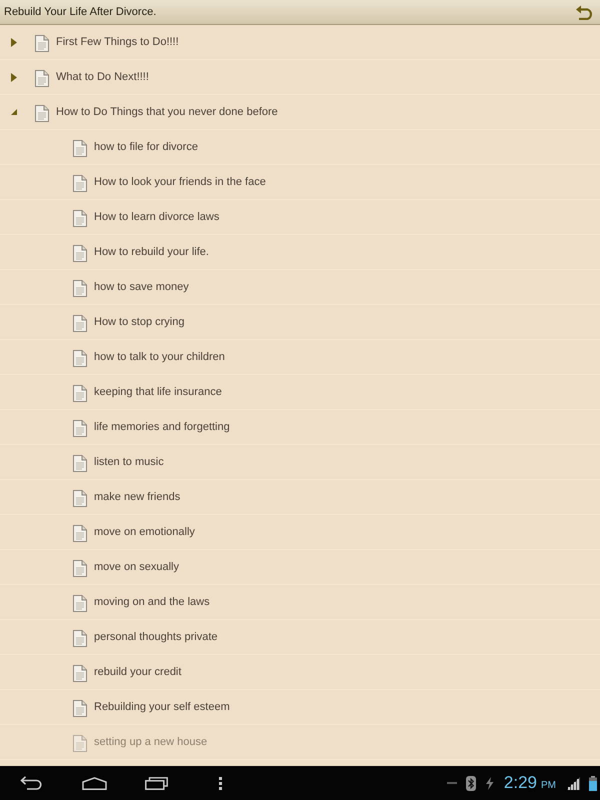 The image size is (600, 800). I want to click on tree-item: Rebuilding your self esteem, so click(300, 707).